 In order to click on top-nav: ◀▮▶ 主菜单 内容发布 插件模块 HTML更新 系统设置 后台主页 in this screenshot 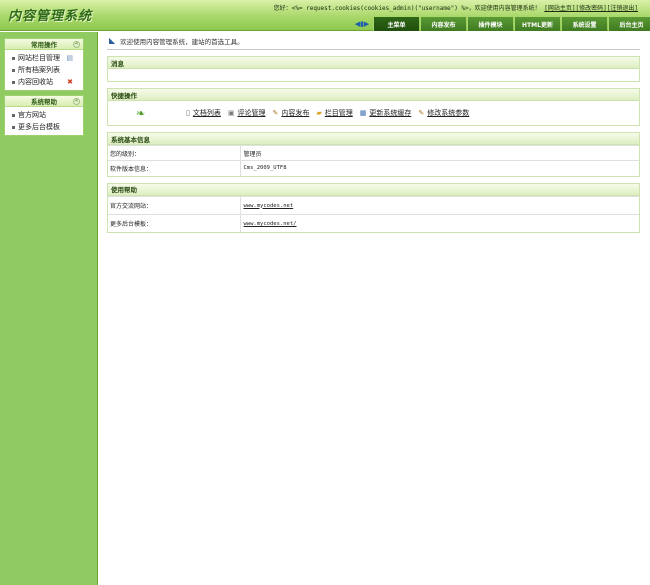, I will do `click(501, 24)`.